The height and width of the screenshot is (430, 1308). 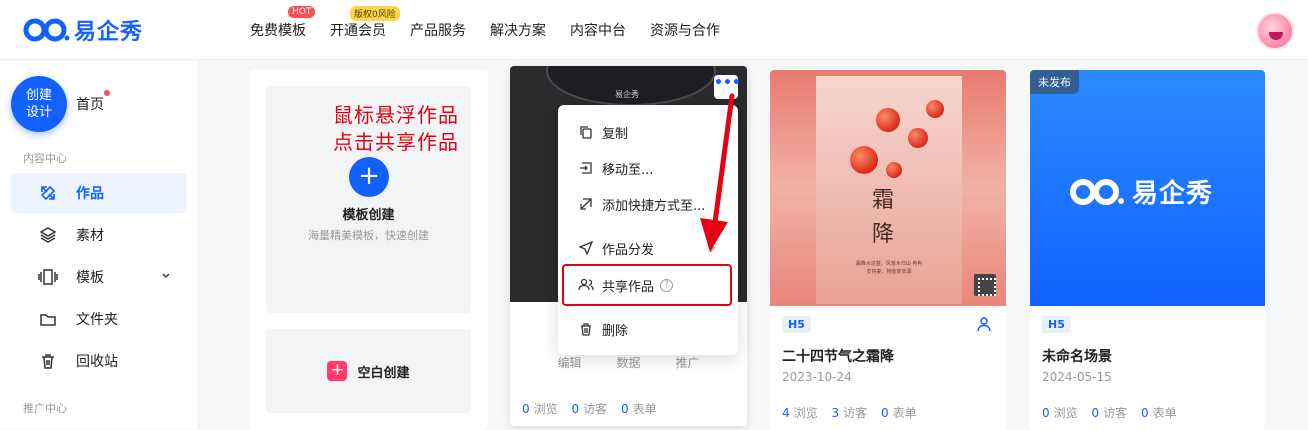 I want to click on copyright-badge: 版权0风险, so click(x=375, y=13).